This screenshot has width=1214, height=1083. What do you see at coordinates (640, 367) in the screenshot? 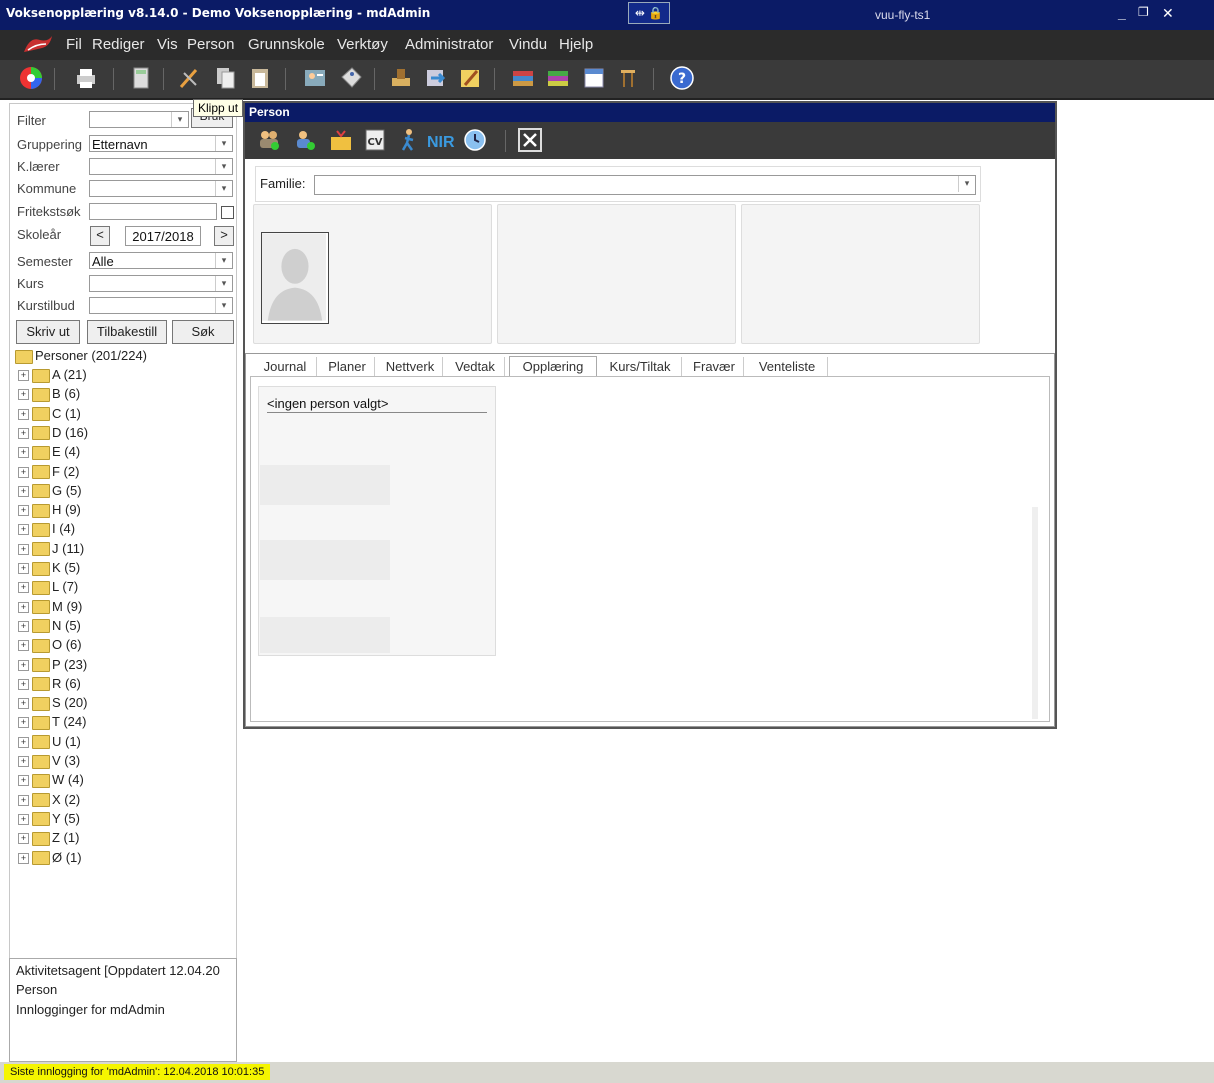
I see `tab-kurs-tiltak: Kurs/Tiltak` at bounding box center [640, 367].